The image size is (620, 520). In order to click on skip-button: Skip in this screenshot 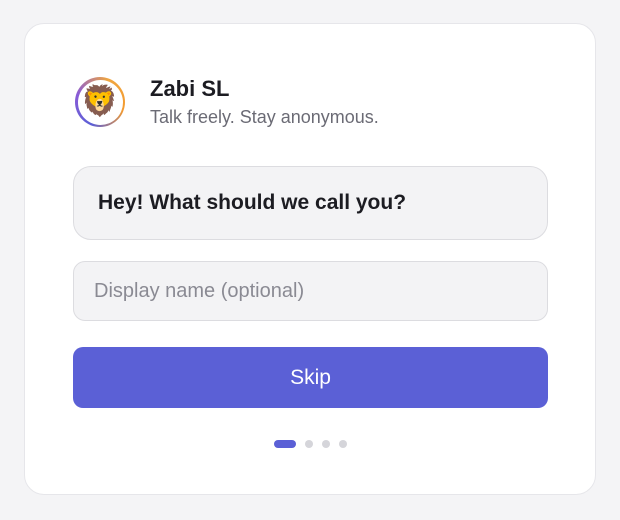, I will do `click(310, 377)`.